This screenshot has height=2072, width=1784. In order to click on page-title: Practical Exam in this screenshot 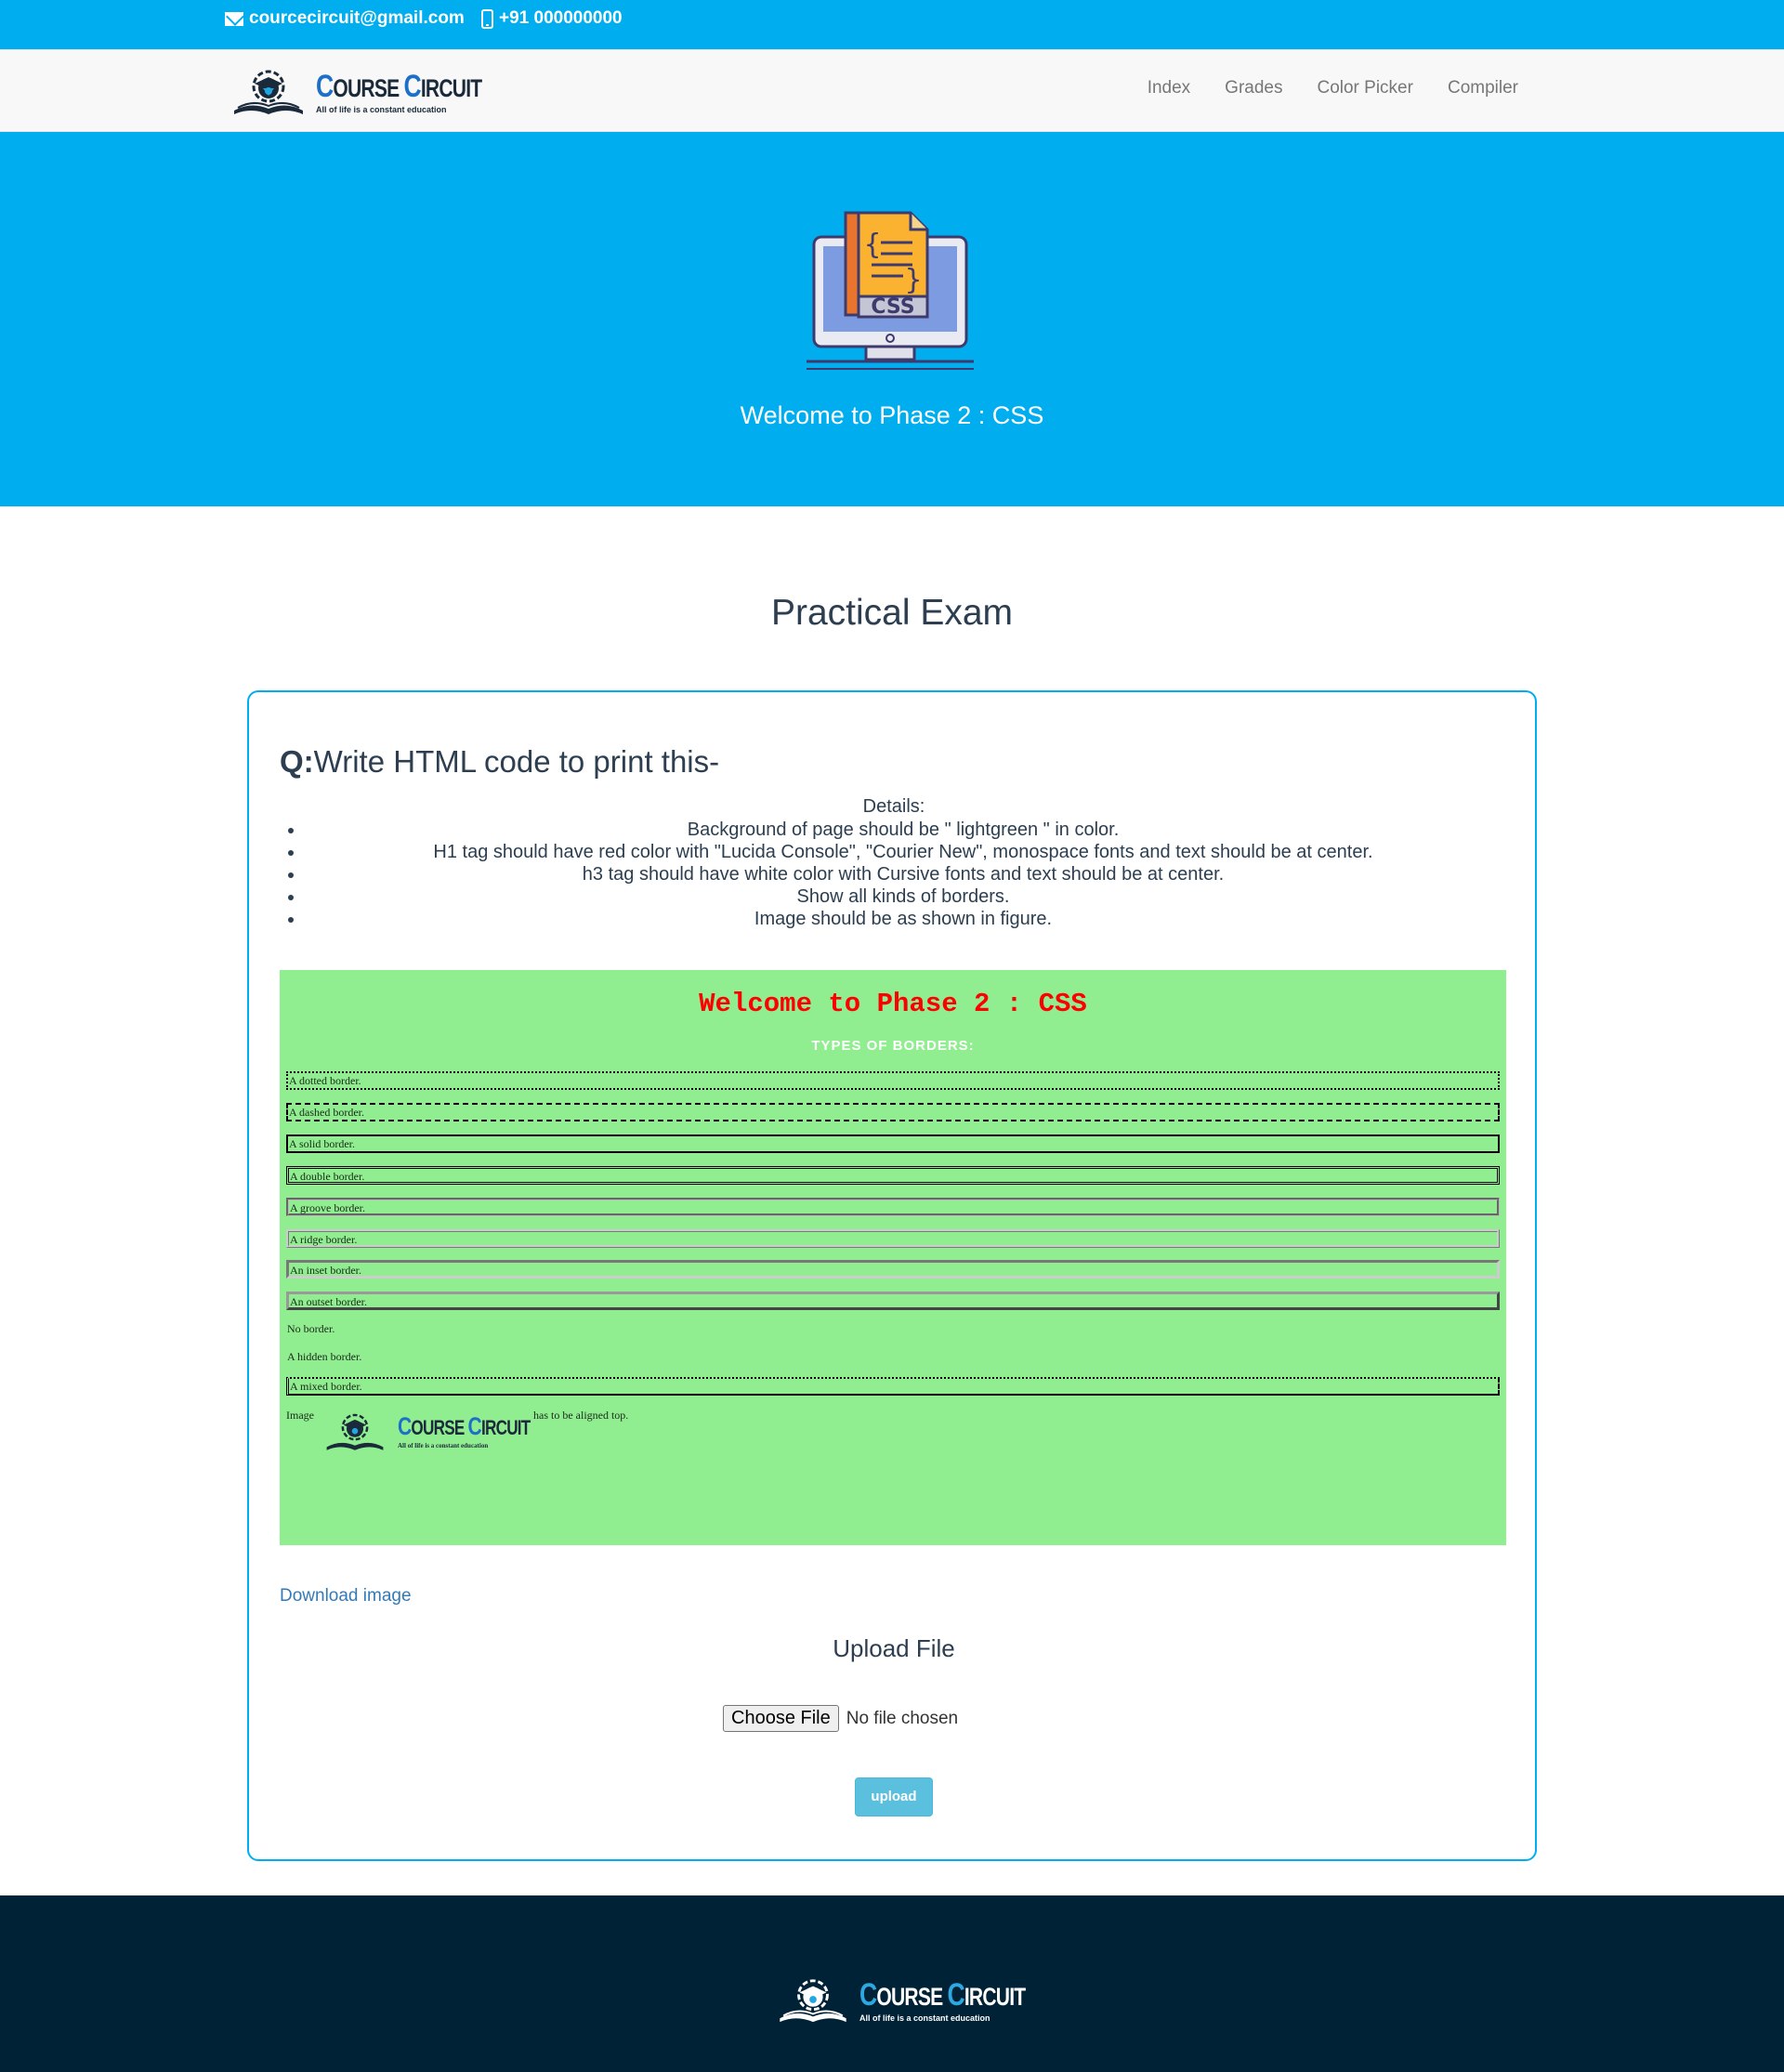, I will do `click(892, 613)`.